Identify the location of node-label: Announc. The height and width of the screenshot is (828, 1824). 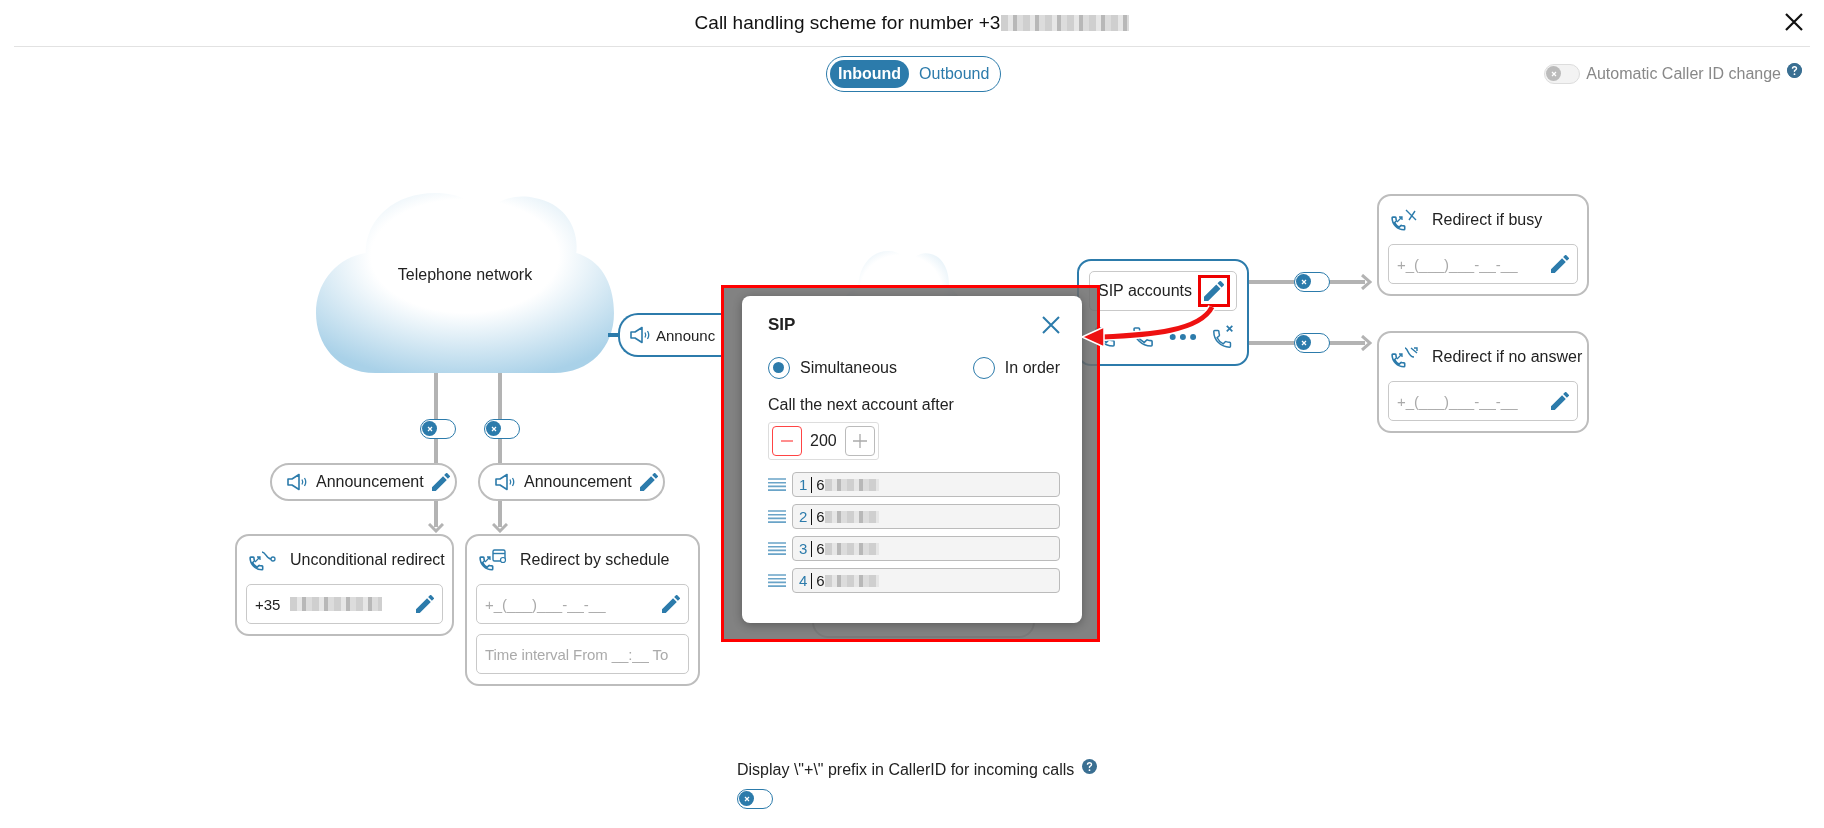
(686, 335).